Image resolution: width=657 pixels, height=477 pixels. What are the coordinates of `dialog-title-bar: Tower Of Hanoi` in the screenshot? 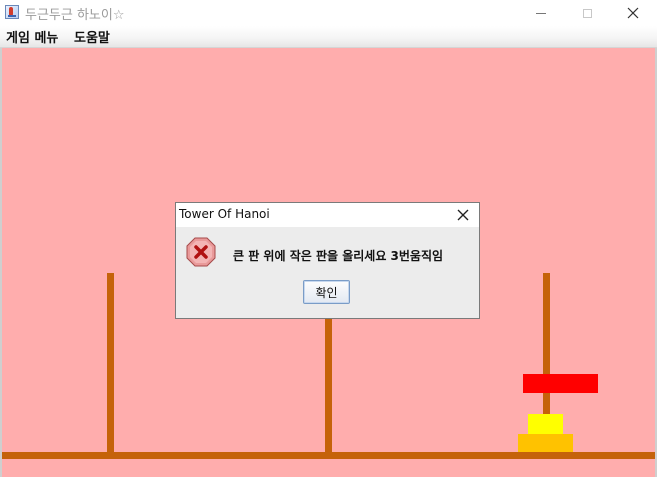 It's located at (327, 215).